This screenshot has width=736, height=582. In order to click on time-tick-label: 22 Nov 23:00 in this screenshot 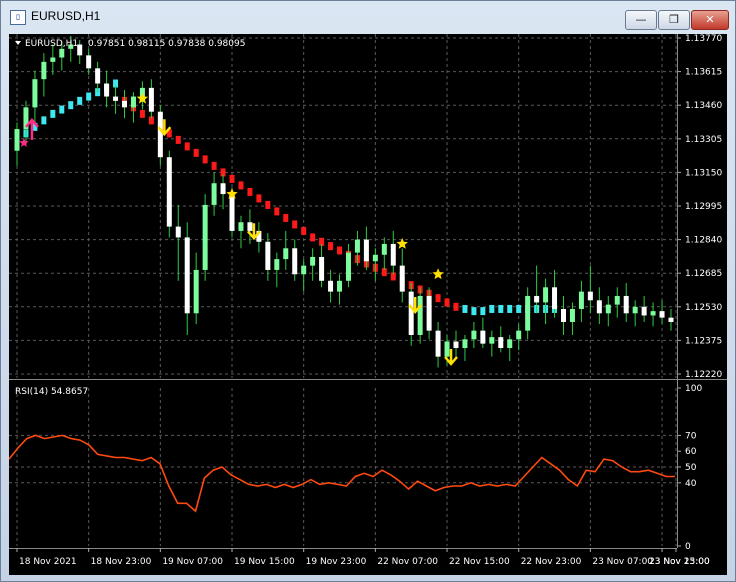, I will do `click(551, 562)`.